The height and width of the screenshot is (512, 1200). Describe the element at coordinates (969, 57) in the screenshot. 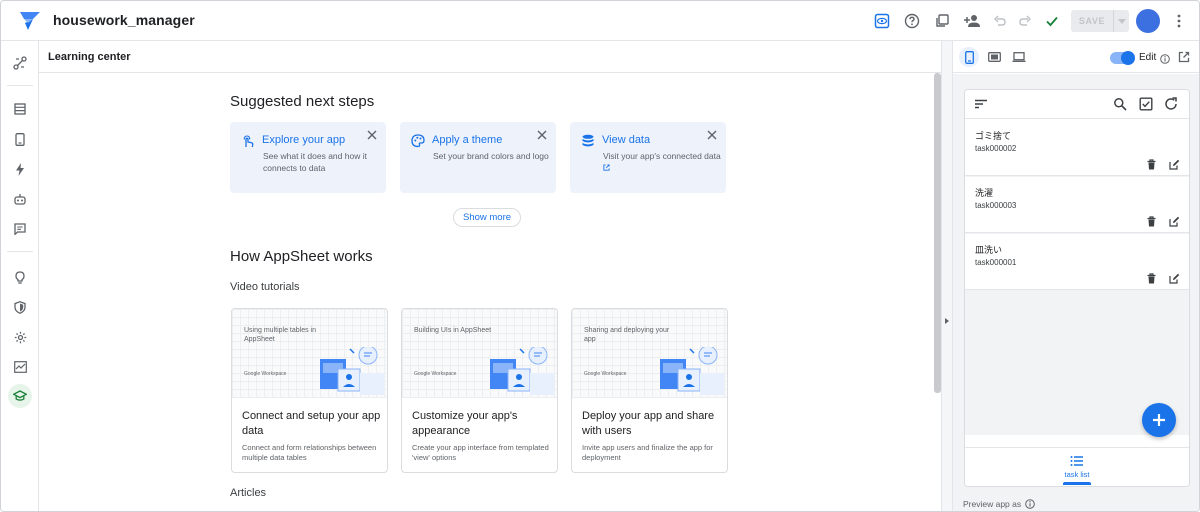

I see `device-phone-icon` at that location.